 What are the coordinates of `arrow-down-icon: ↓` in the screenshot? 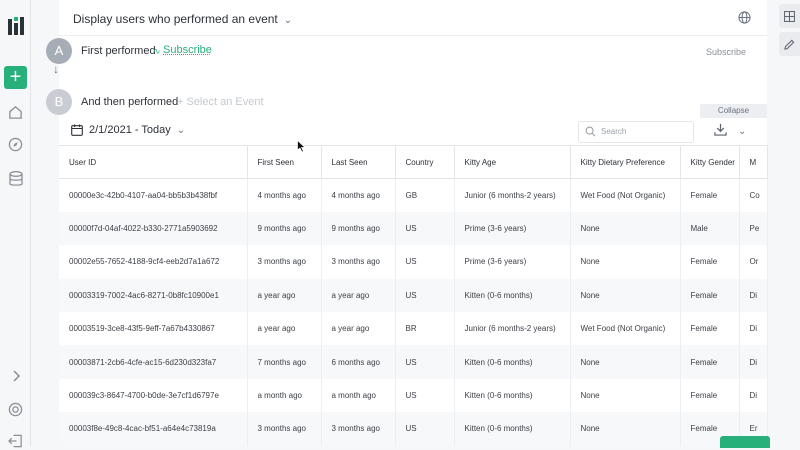 It's located at (56, 69).